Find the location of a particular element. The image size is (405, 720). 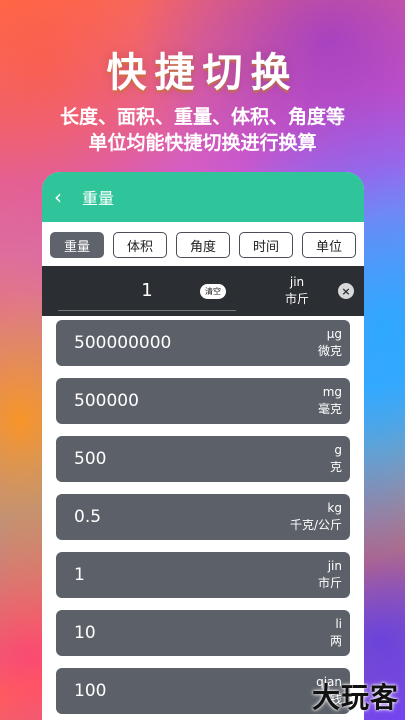

result-row: 500000000 μg 微克 is located at coordinates (203, 343).